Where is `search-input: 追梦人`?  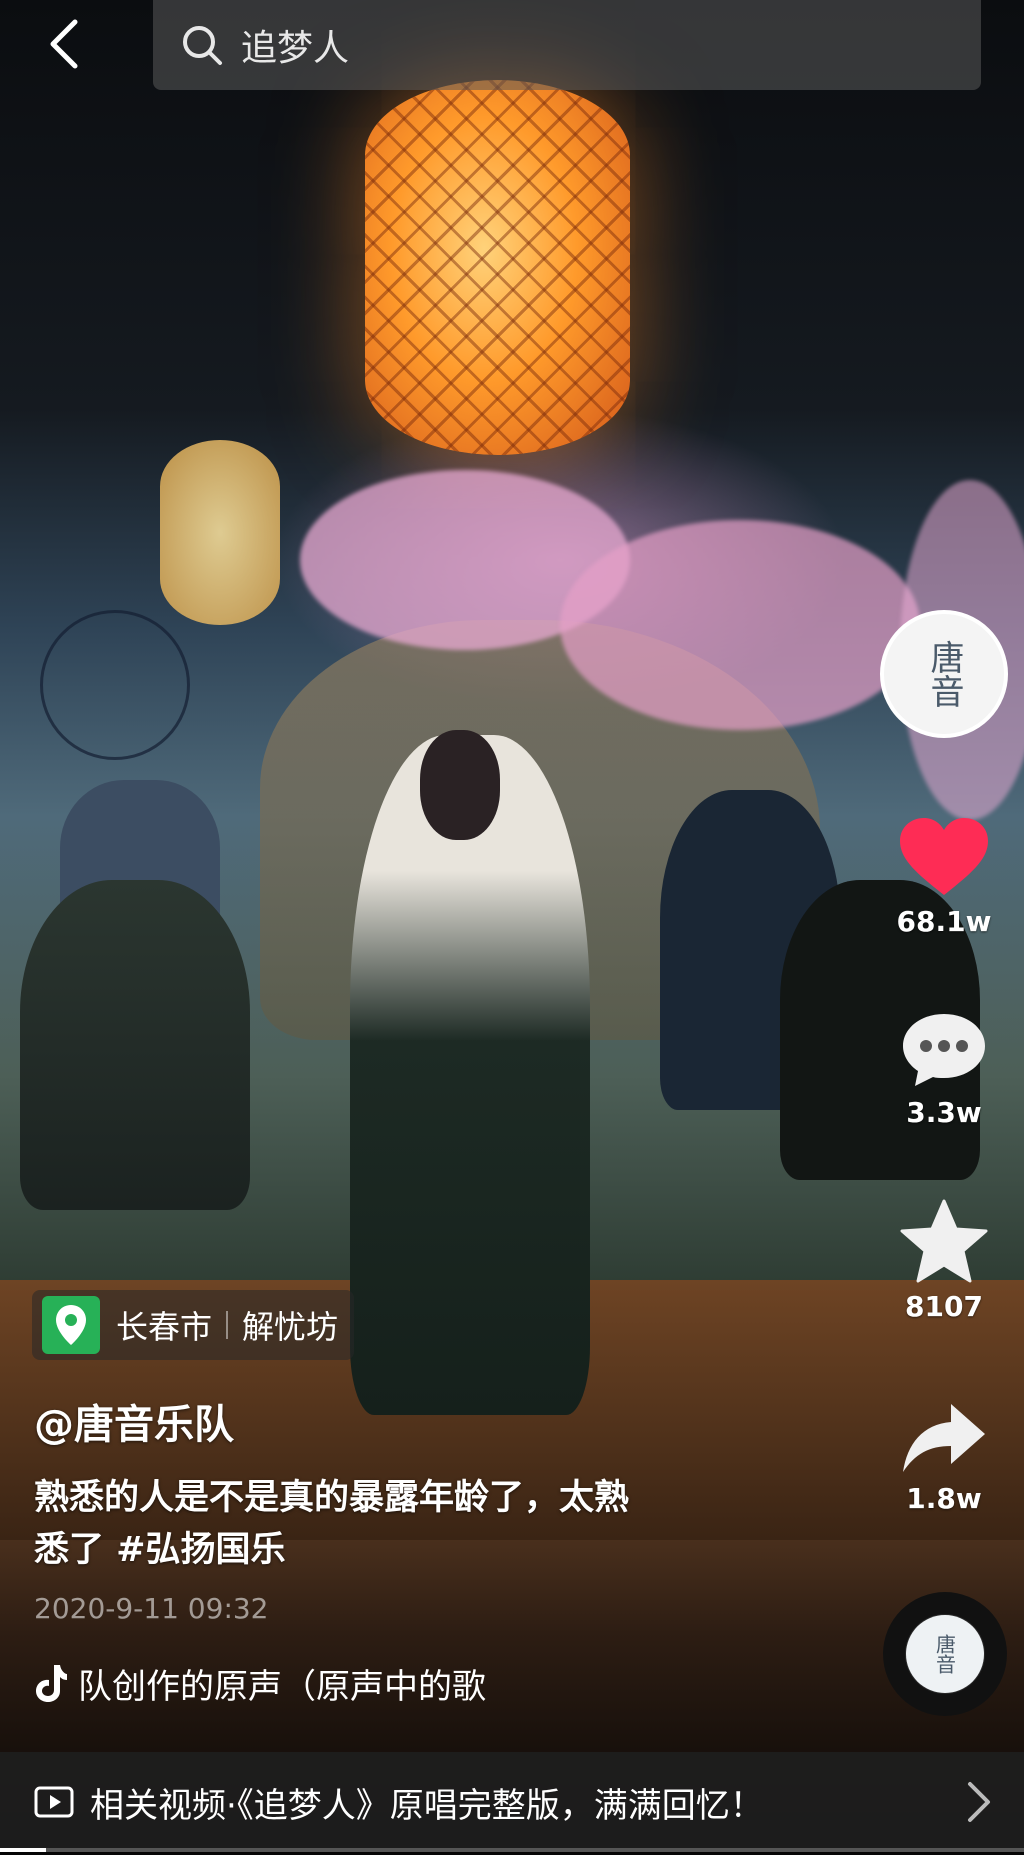 search-input: 追梦人 is located at coordinates (567, 45).